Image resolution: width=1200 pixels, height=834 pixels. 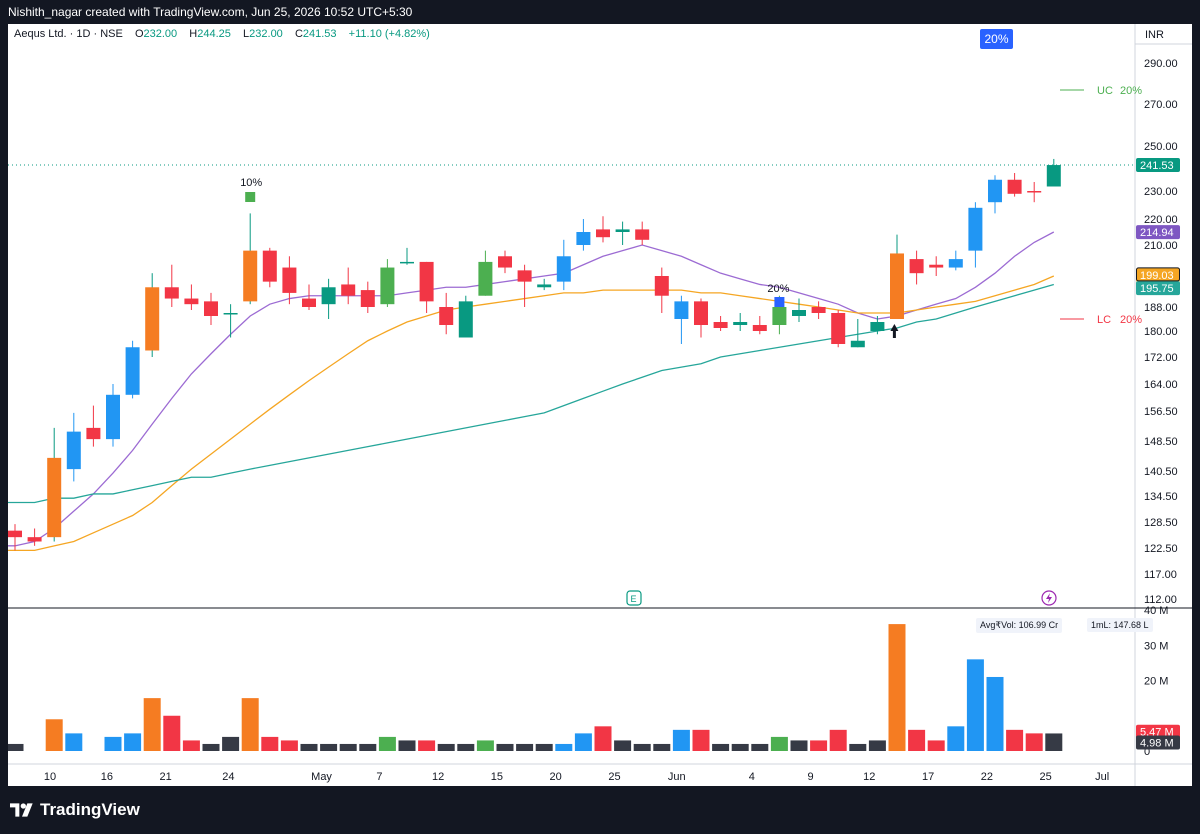 What do you see at coordinates (1157, 233) in the screenshot?
I see `price-tag-label: 214.94` at bounding box center [1157, 233].